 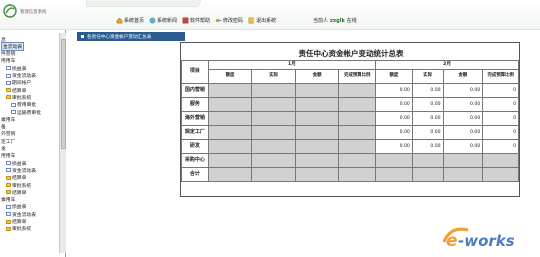 I want to click on sidebar-item: 费用审批, so click(x=23, y=105).